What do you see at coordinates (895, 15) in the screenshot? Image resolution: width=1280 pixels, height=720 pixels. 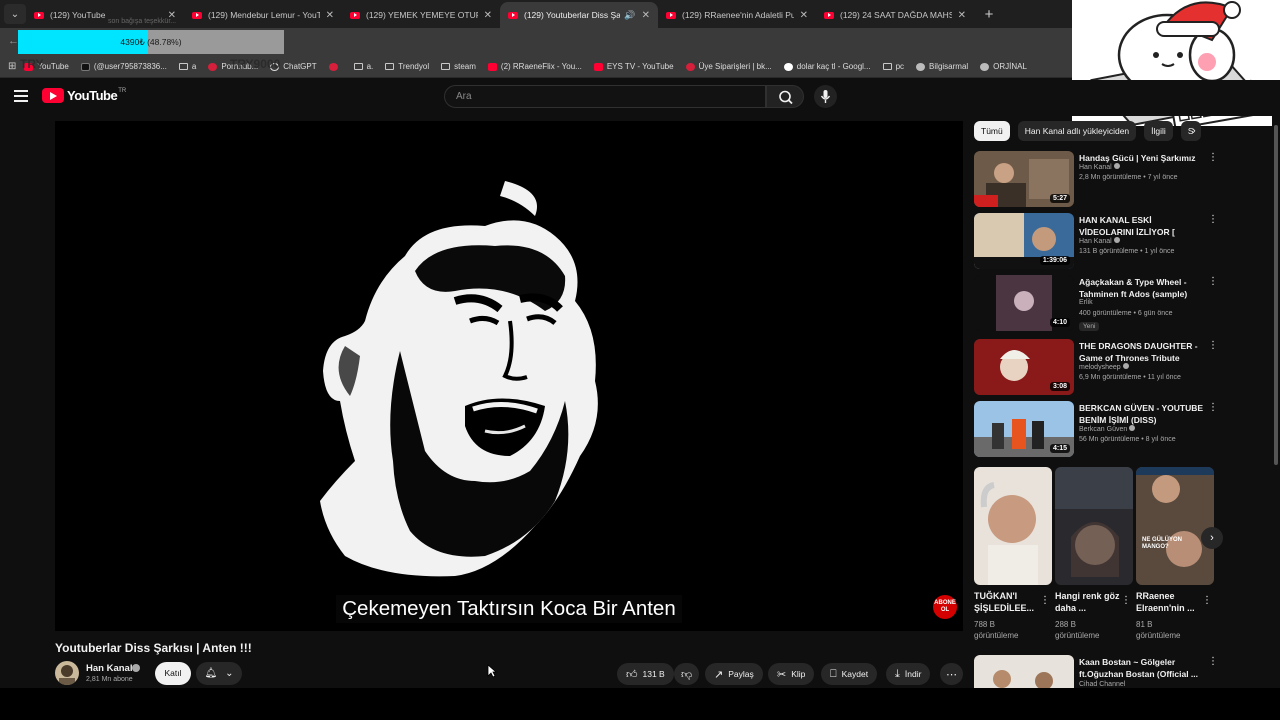 I see `browser-tab: (129) 24 SAAT DAĞDA MAHSUR ✕` at bounding box center [895, 15].